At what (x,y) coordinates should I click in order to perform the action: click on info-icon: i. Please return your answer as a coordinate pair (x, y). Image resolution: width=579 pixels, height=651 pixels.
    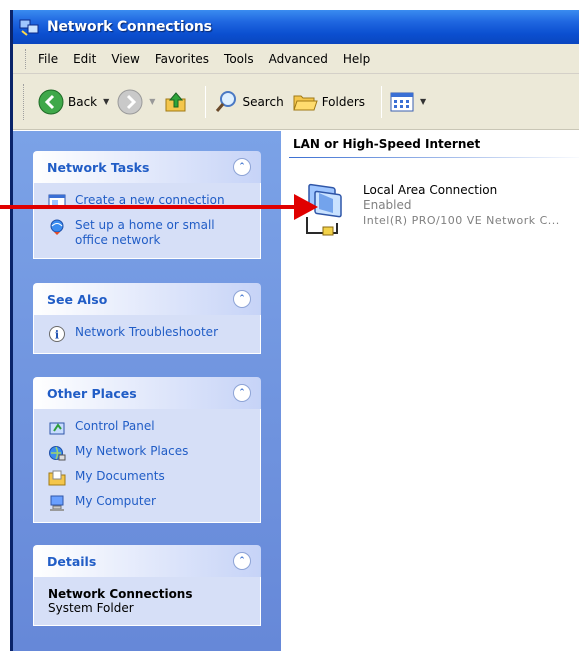
    Looking at the image, I should click on (57, 334).